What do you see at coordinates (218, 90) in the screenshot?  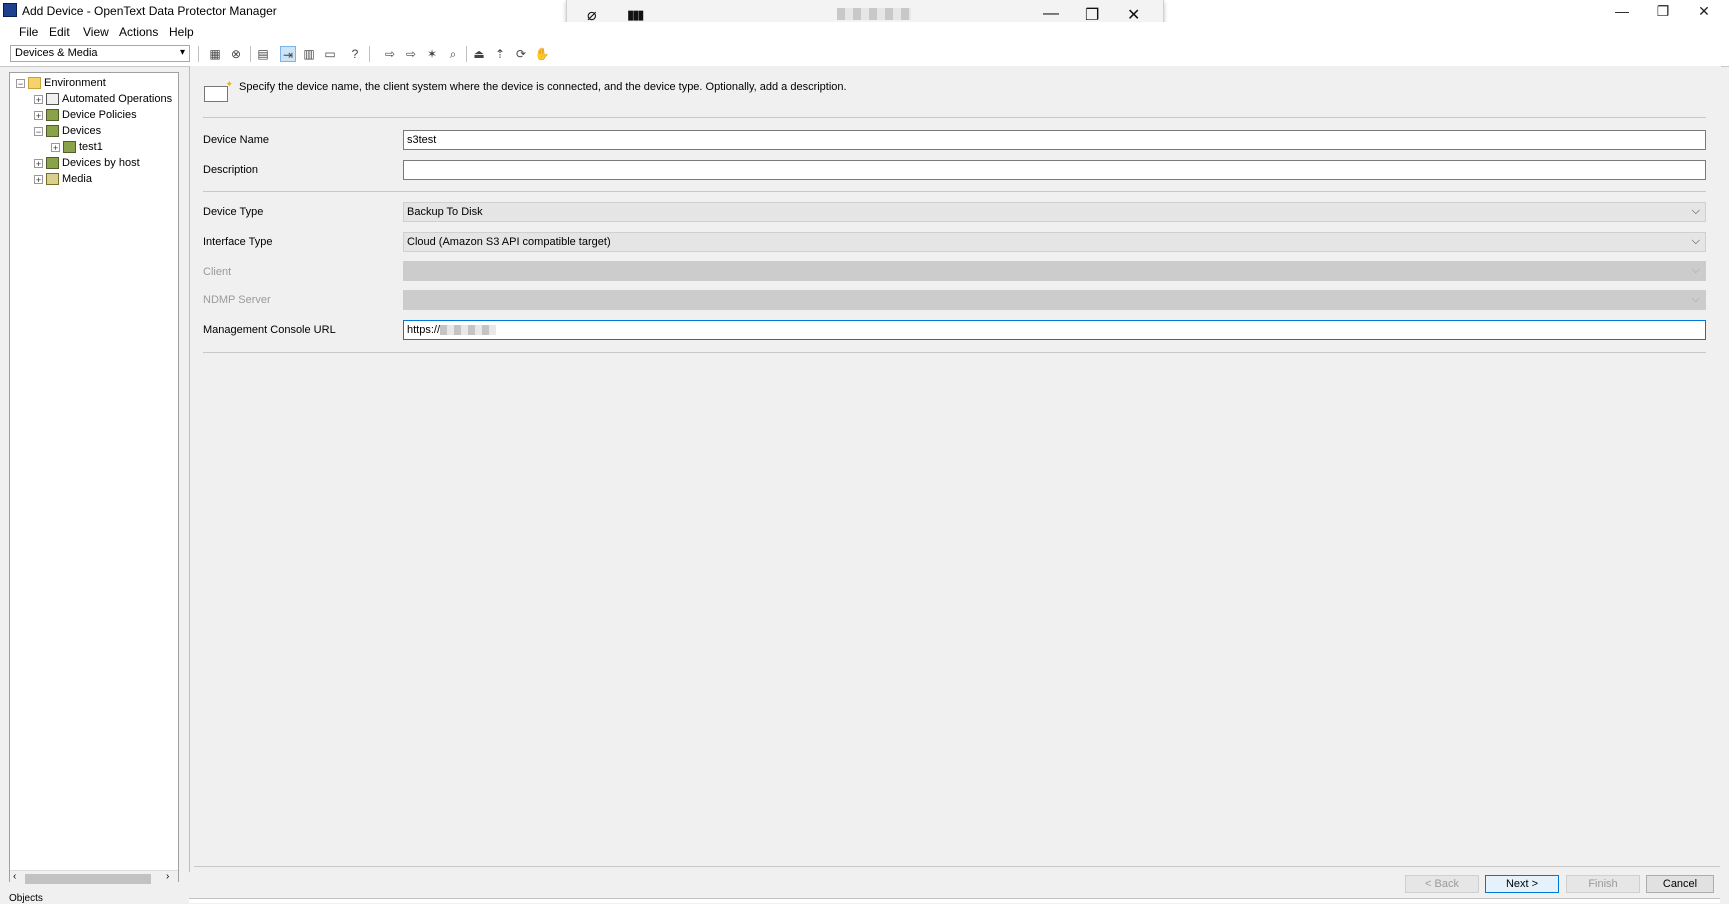 I see `device-wizard-icon` at bounding box center [218, 90].